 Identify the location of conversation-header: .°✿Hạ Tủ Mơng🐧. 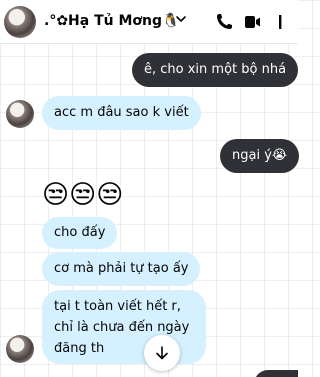
(149, 22).